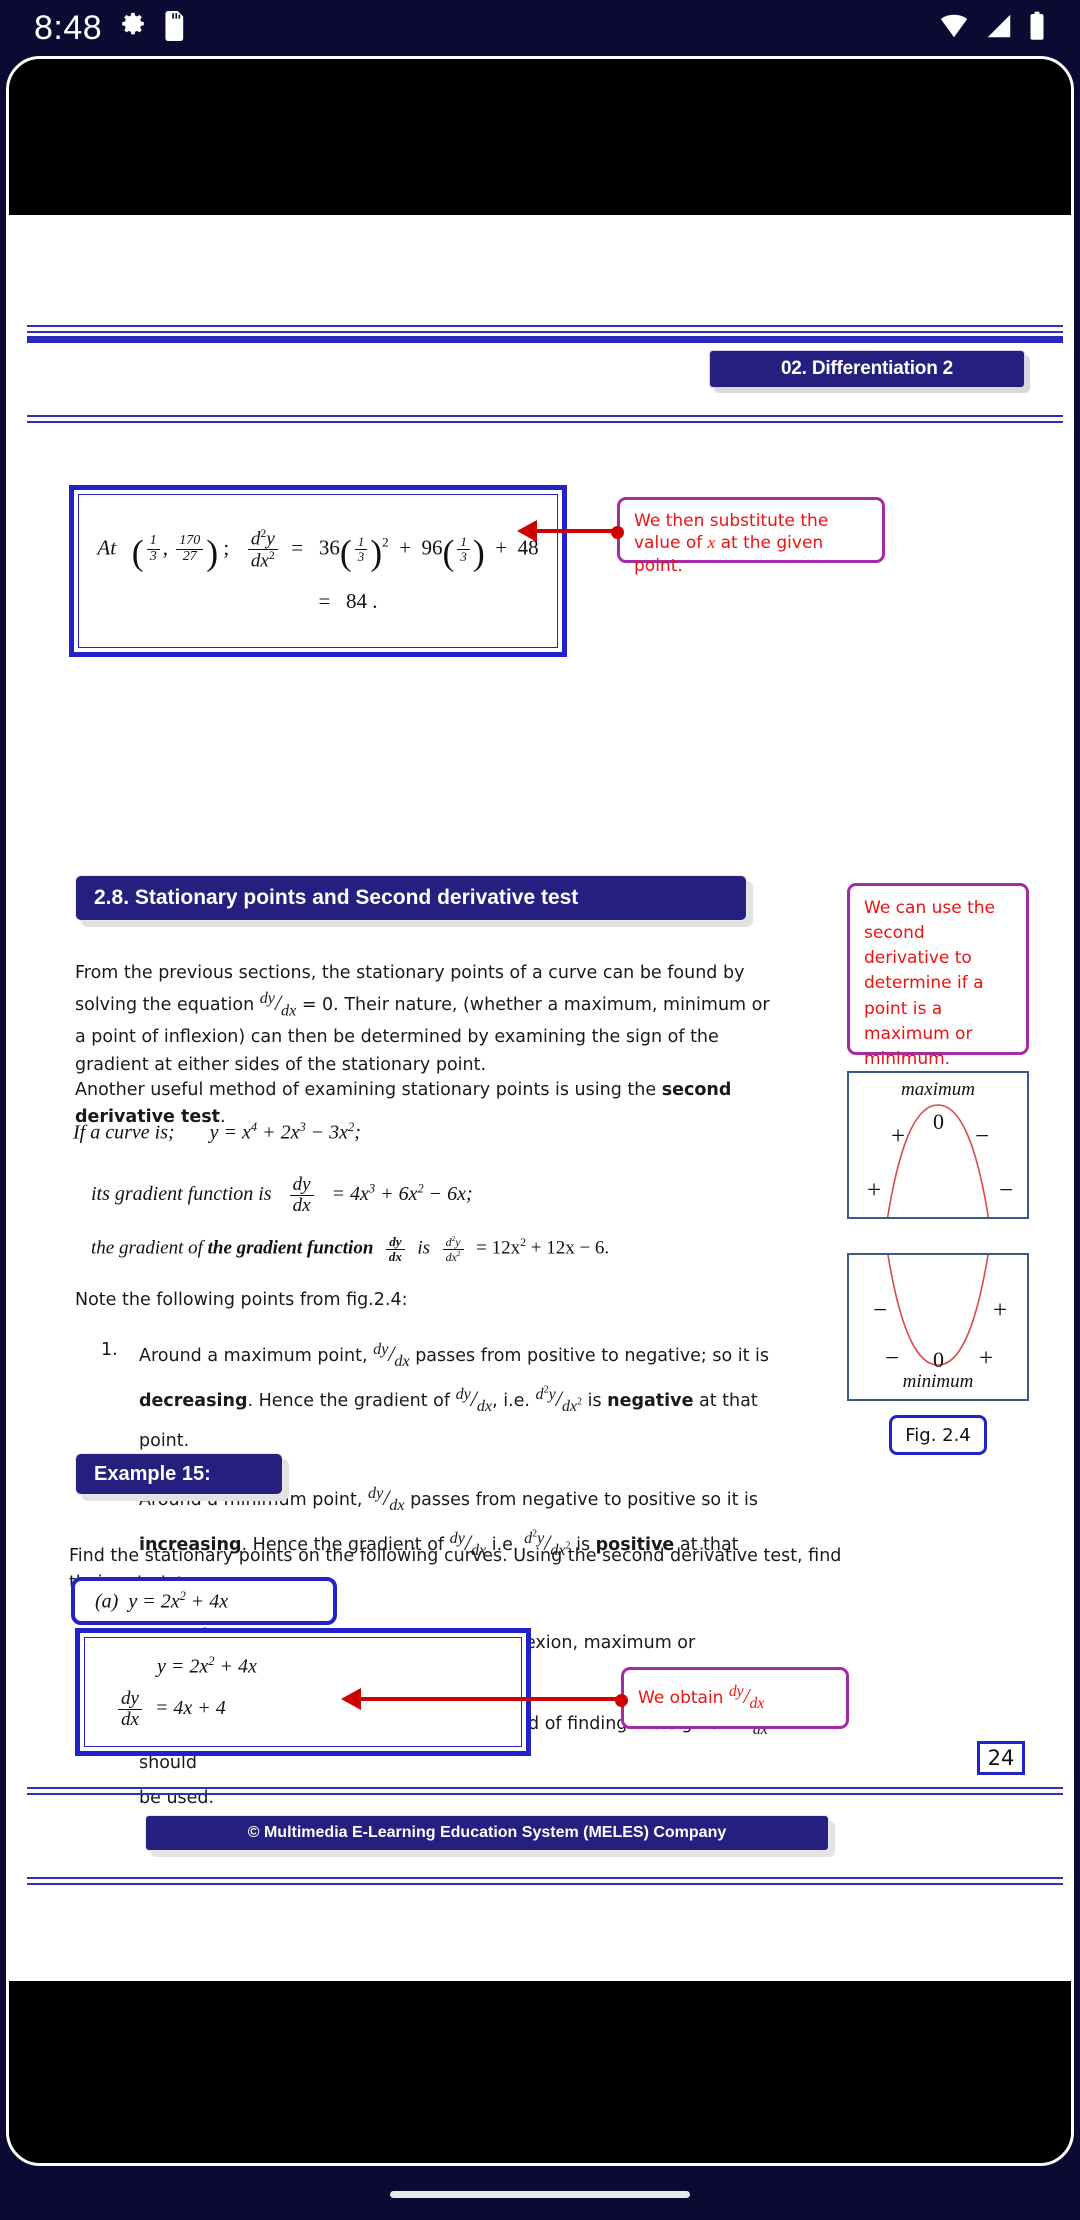  I want to click on d2y: d2y, so click(262, 538).